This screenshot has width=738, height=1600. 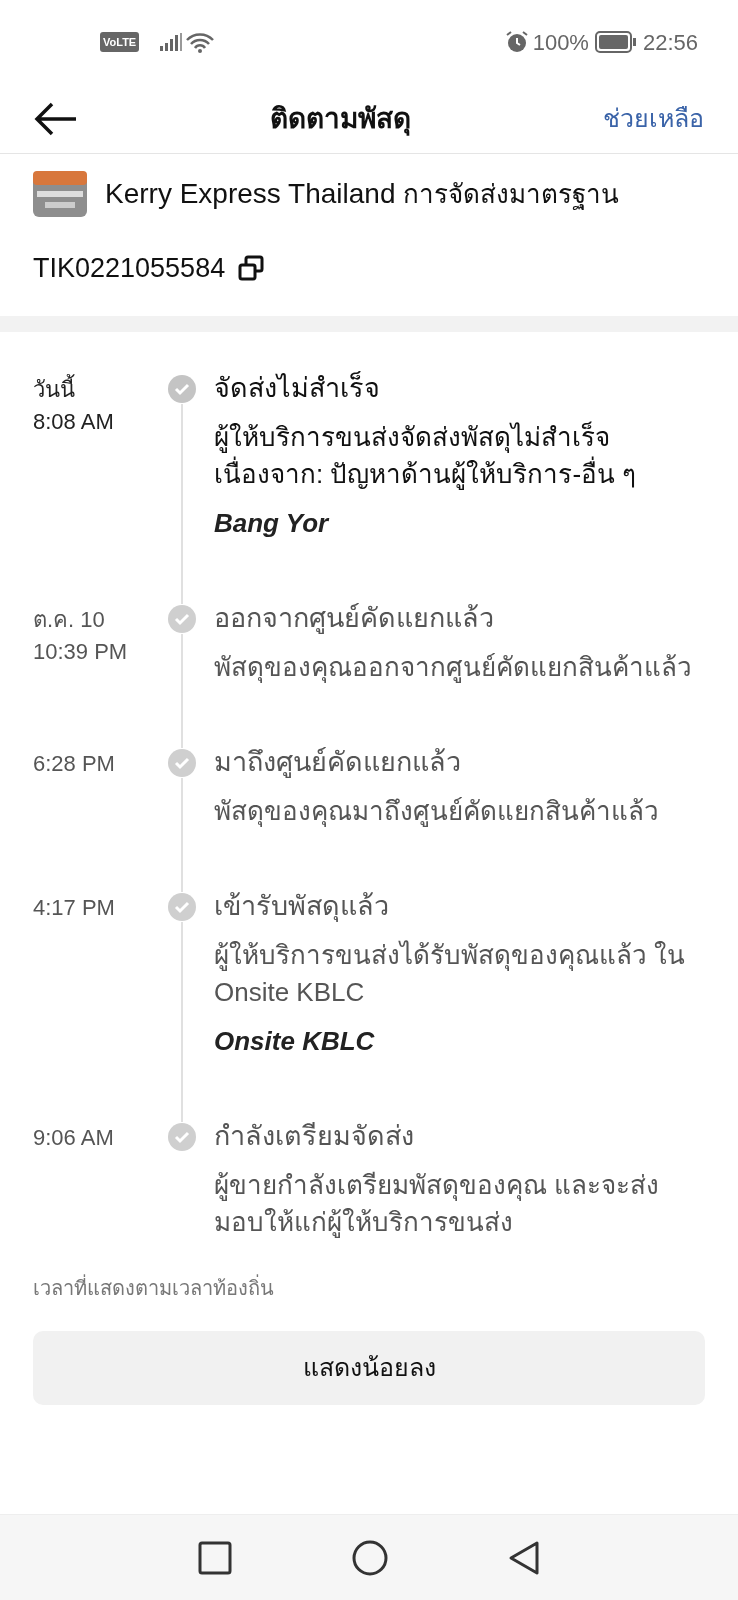 What do you see at coordinates (370, 1557) in the screenshot?
I see `home-icon` at bounding box center [370, 1557].